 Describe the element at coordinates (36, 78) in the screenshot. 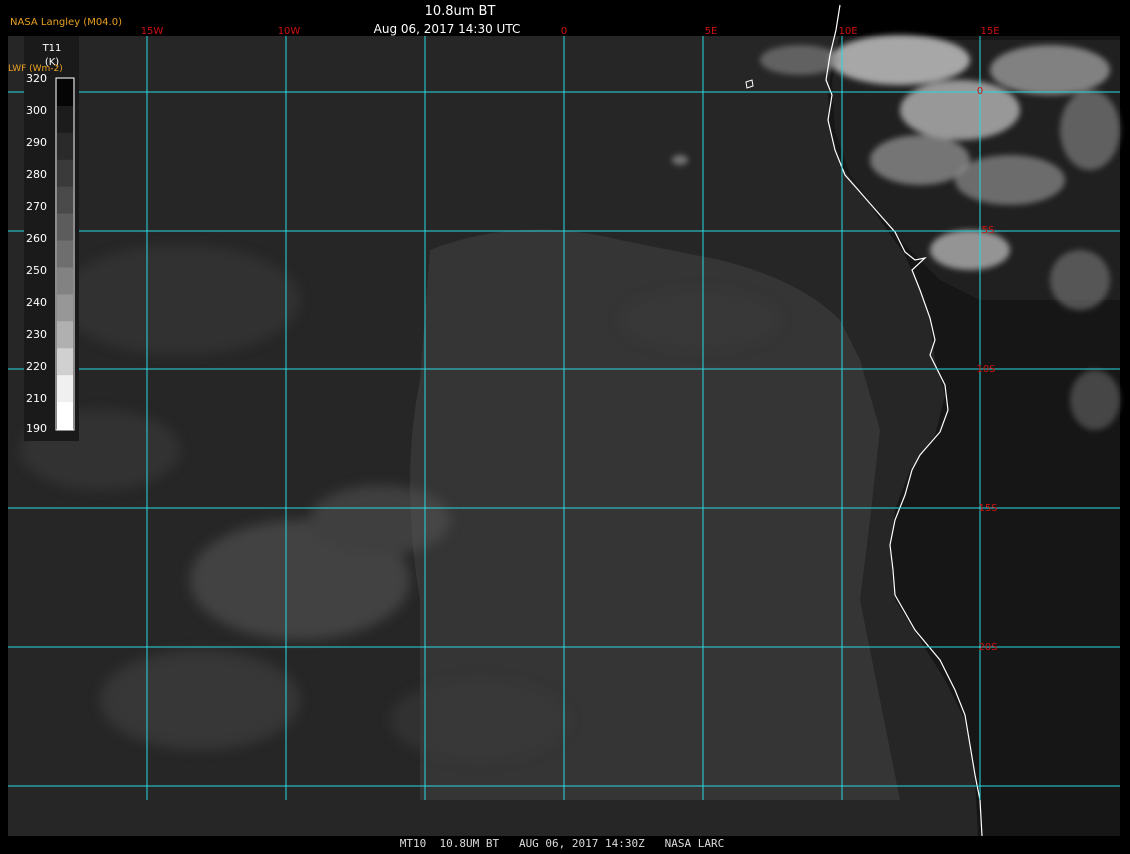

I see `colorbar-tick-label: 320` at that location.